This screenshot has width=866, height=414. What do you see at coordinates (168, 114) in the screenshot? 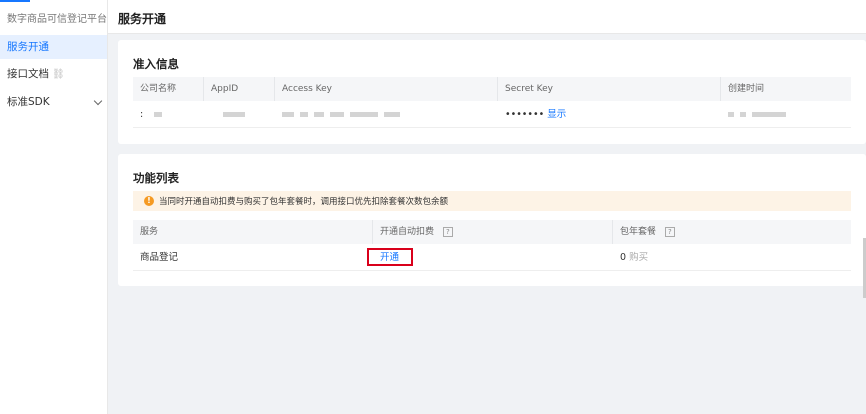
I see `company-name-value: :` at bounding box center [168, 114].